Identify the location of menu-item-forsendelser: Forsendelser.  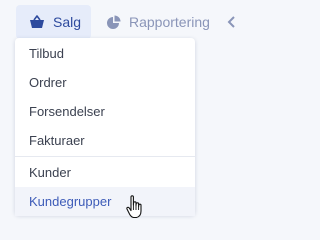
(105, 111).